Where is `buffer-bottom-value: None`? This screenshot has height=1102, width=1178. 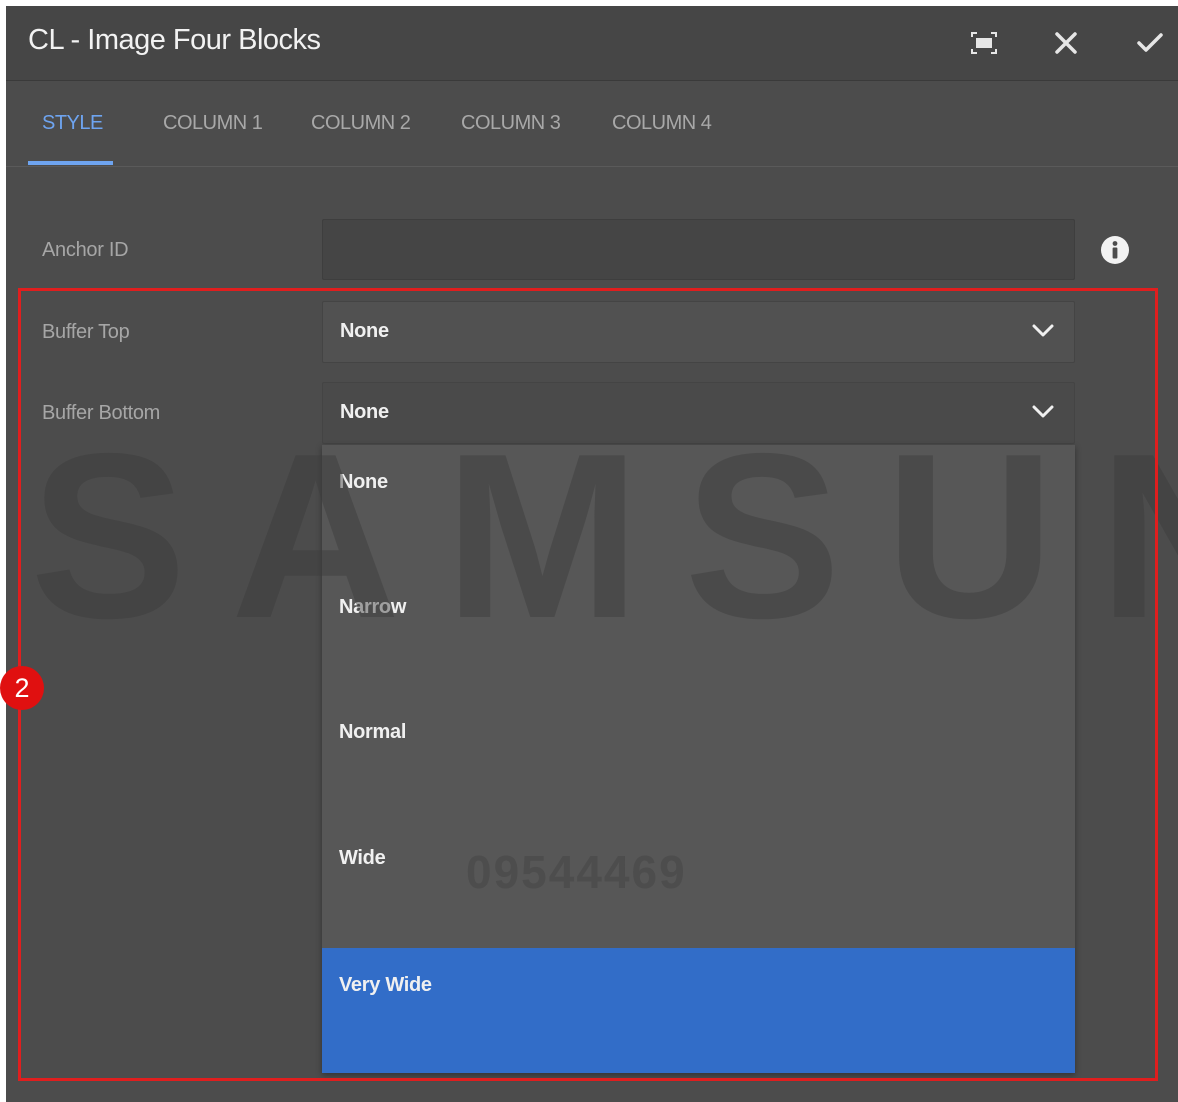 buffer-bottom-value: None is located at coordinates (364, 412).